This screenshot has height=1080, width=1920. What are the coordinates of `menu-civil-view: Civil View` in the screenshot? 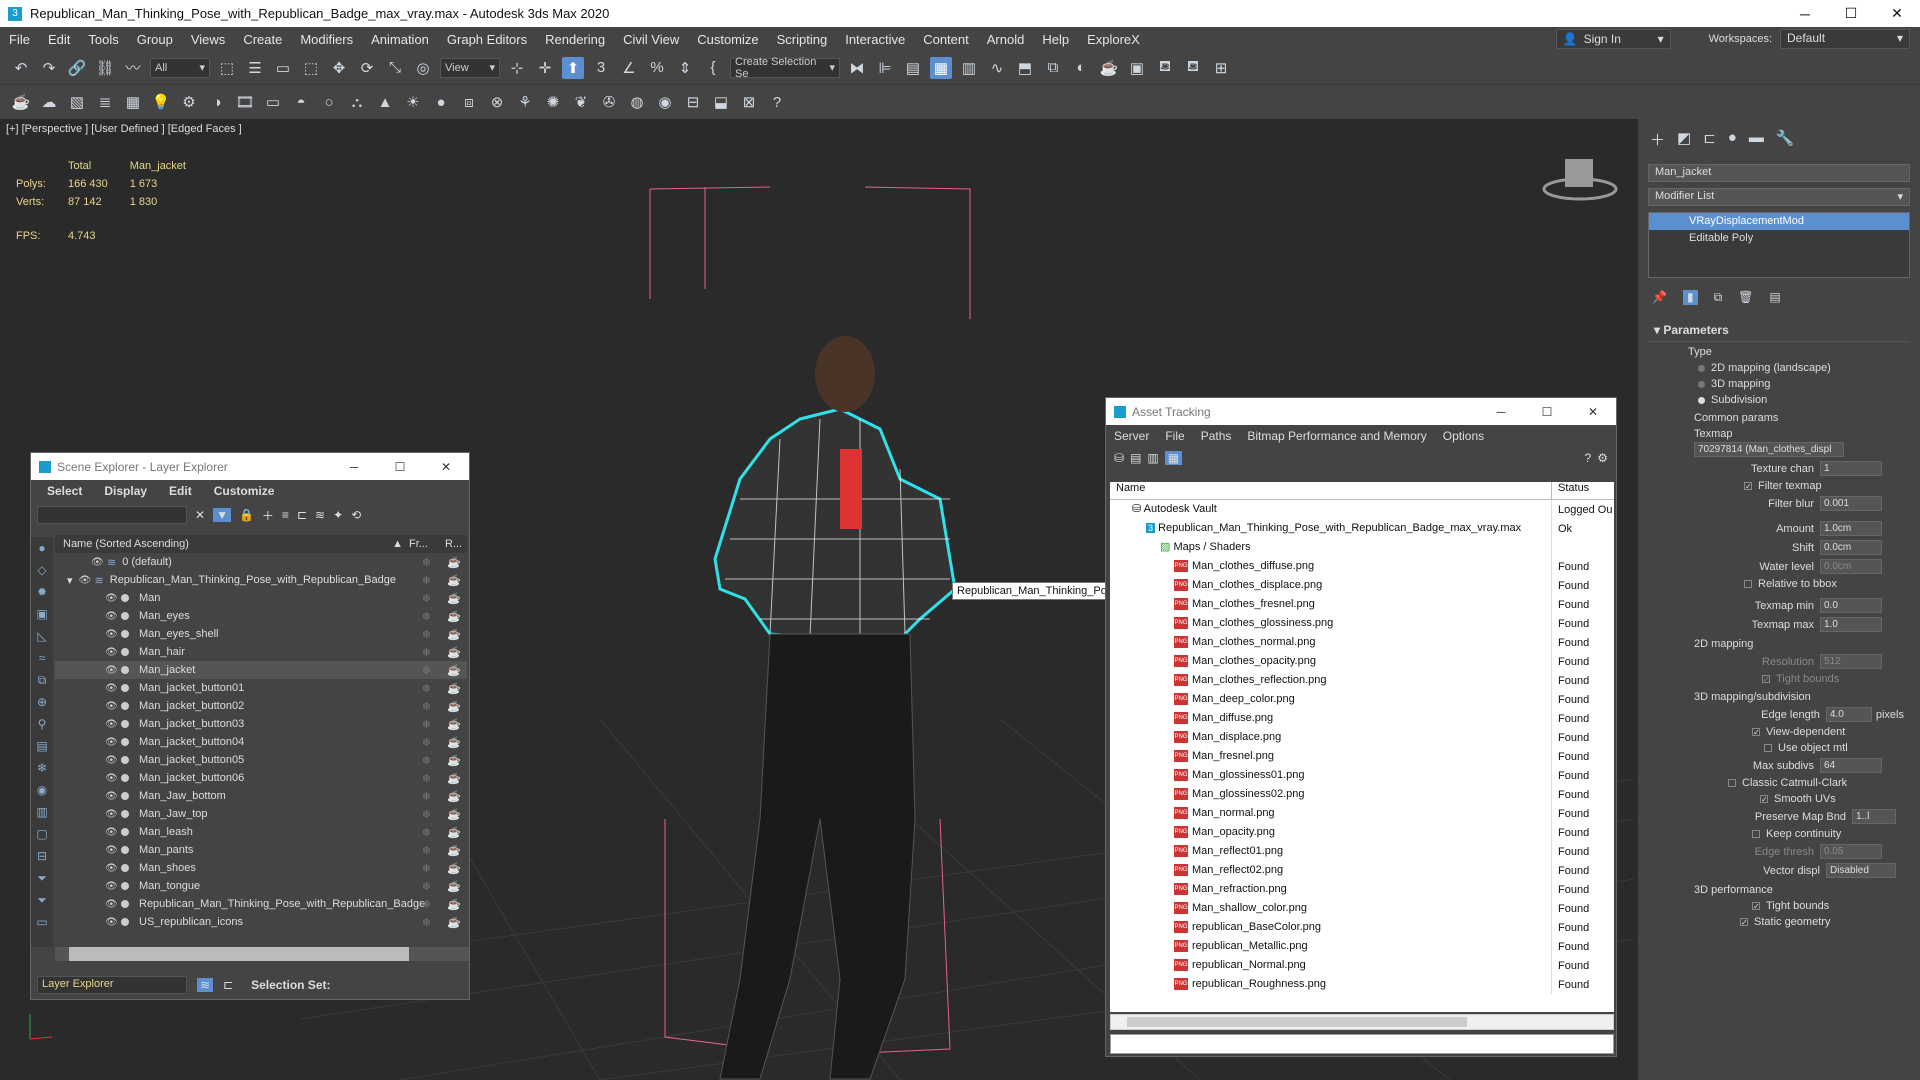 It's located at (651, 39).